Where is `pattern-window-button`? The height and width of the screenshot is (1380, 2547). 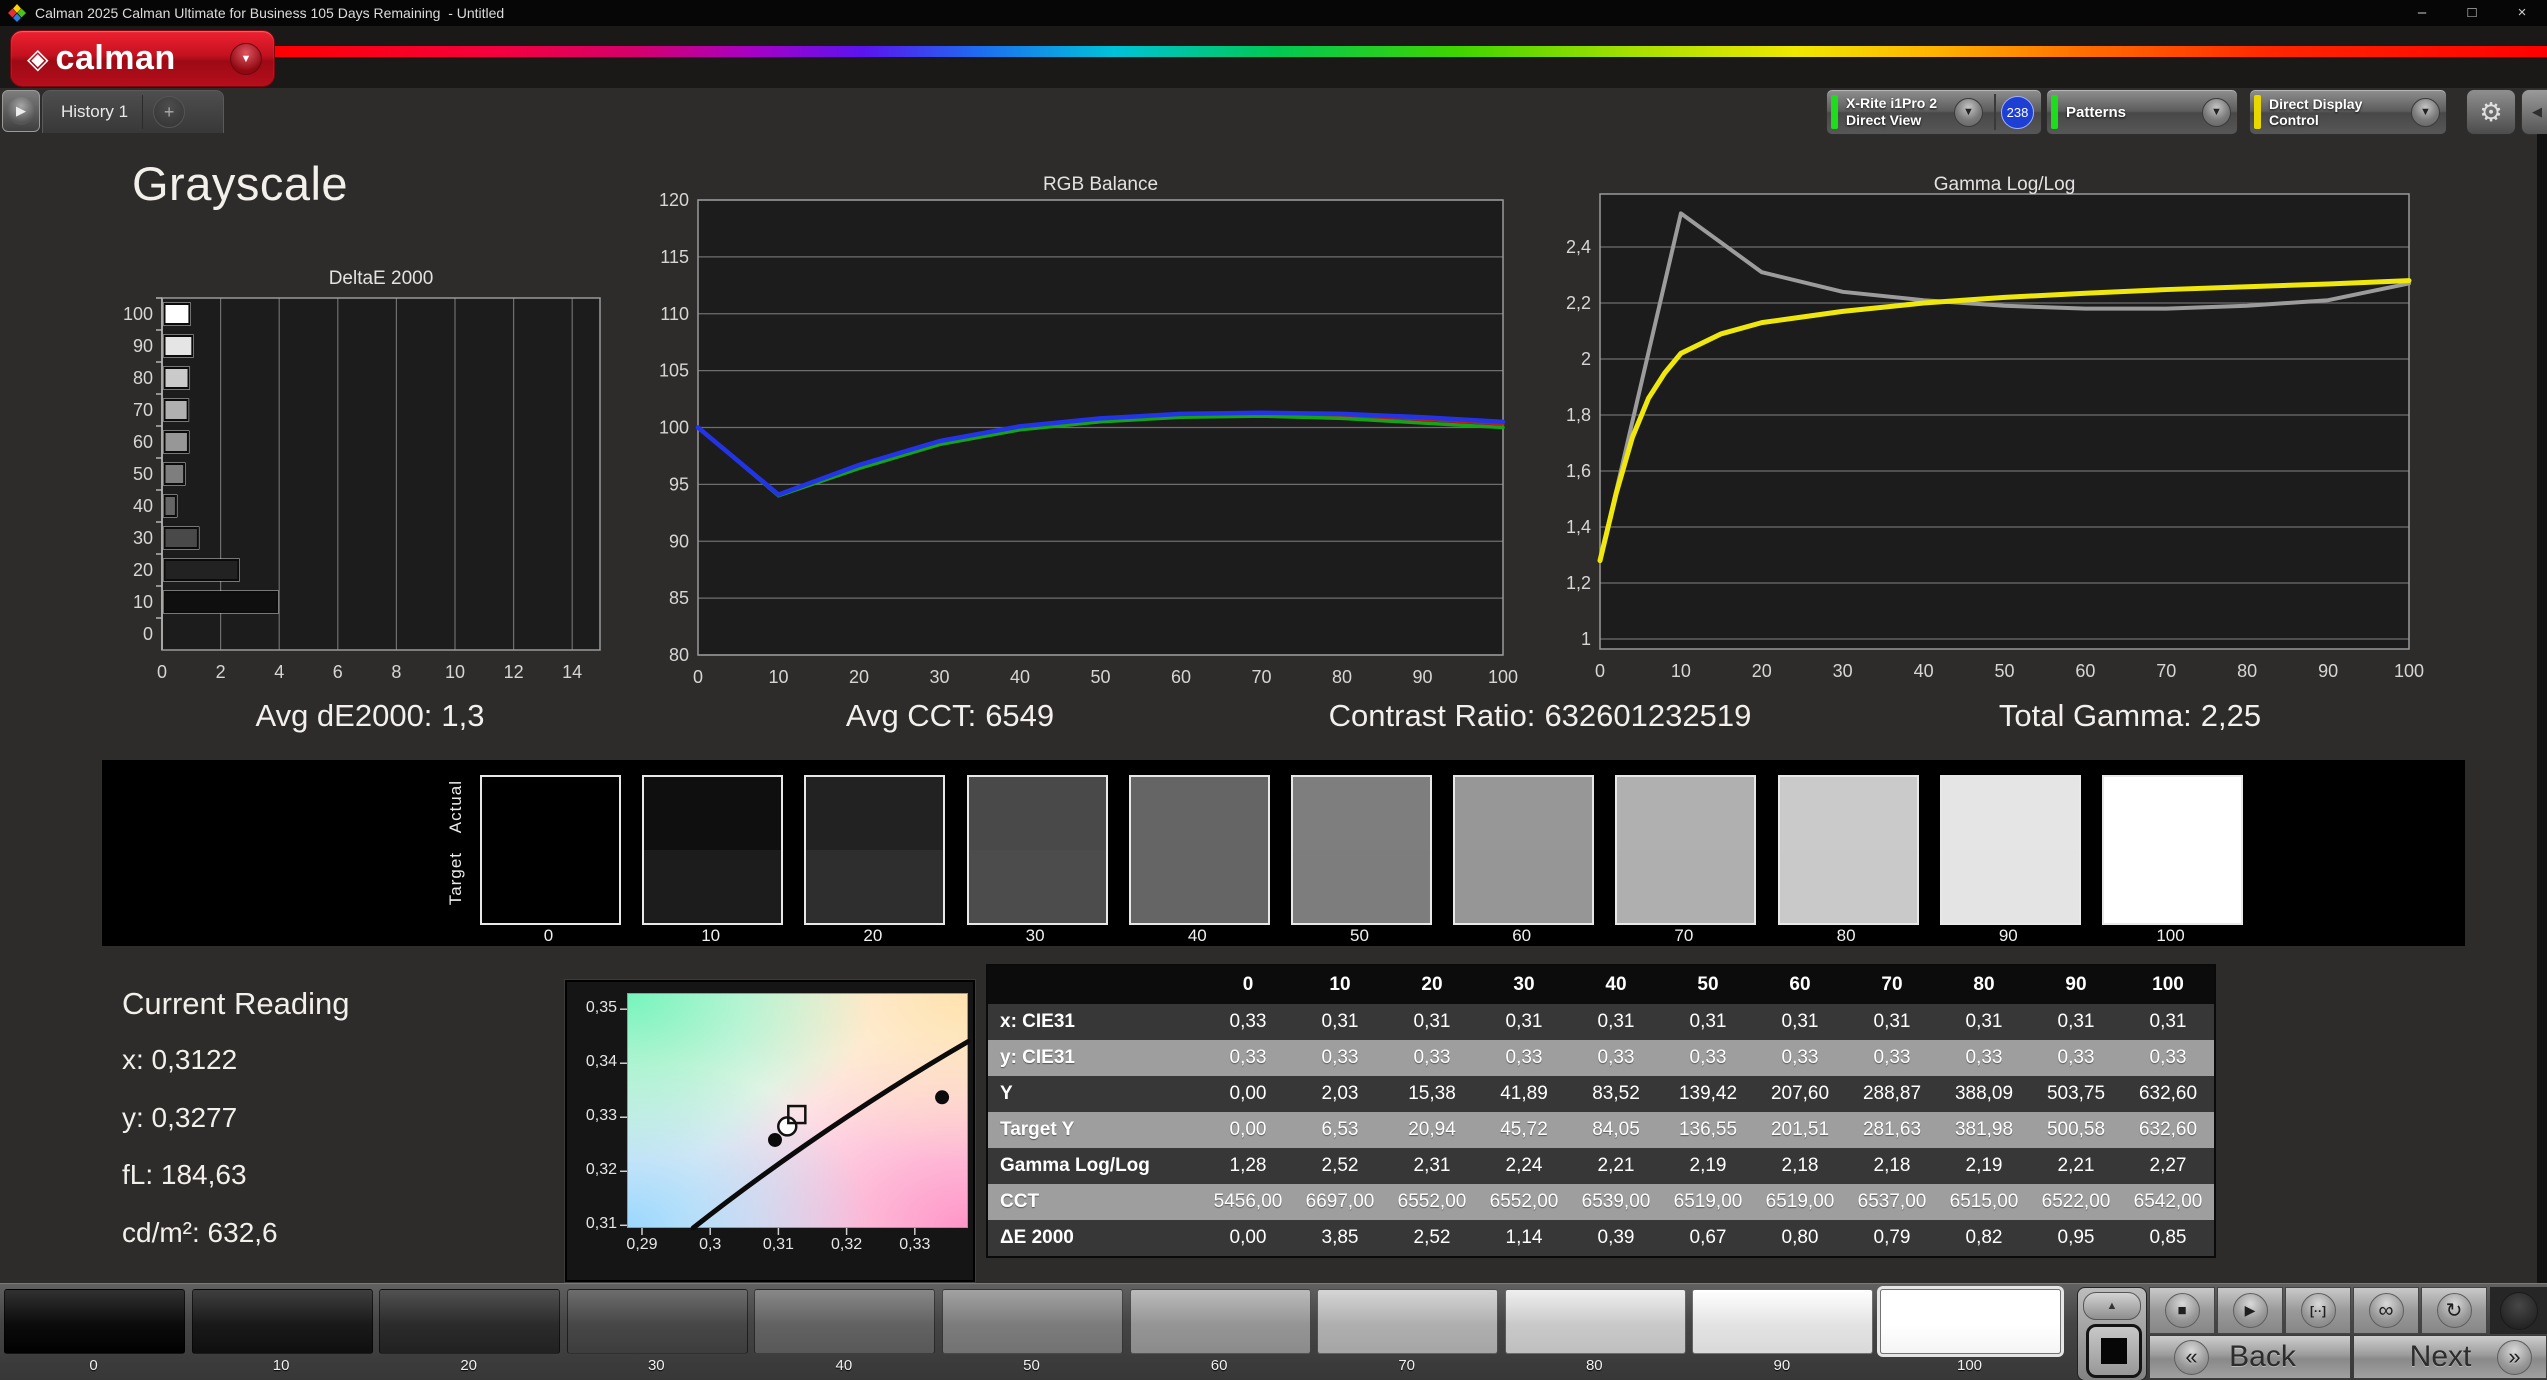
pattern-window-button is located at coordinates (2114, 1351).